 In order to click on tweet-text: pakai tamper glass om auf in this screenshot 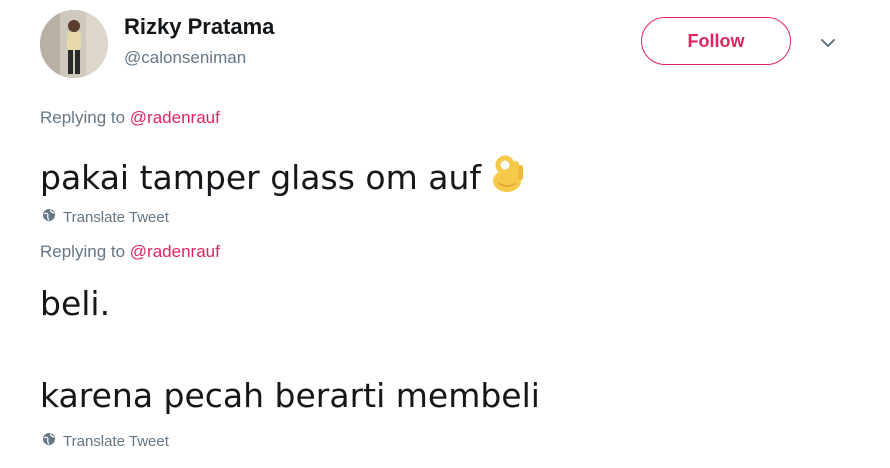, I will do `click(282, 176)`.